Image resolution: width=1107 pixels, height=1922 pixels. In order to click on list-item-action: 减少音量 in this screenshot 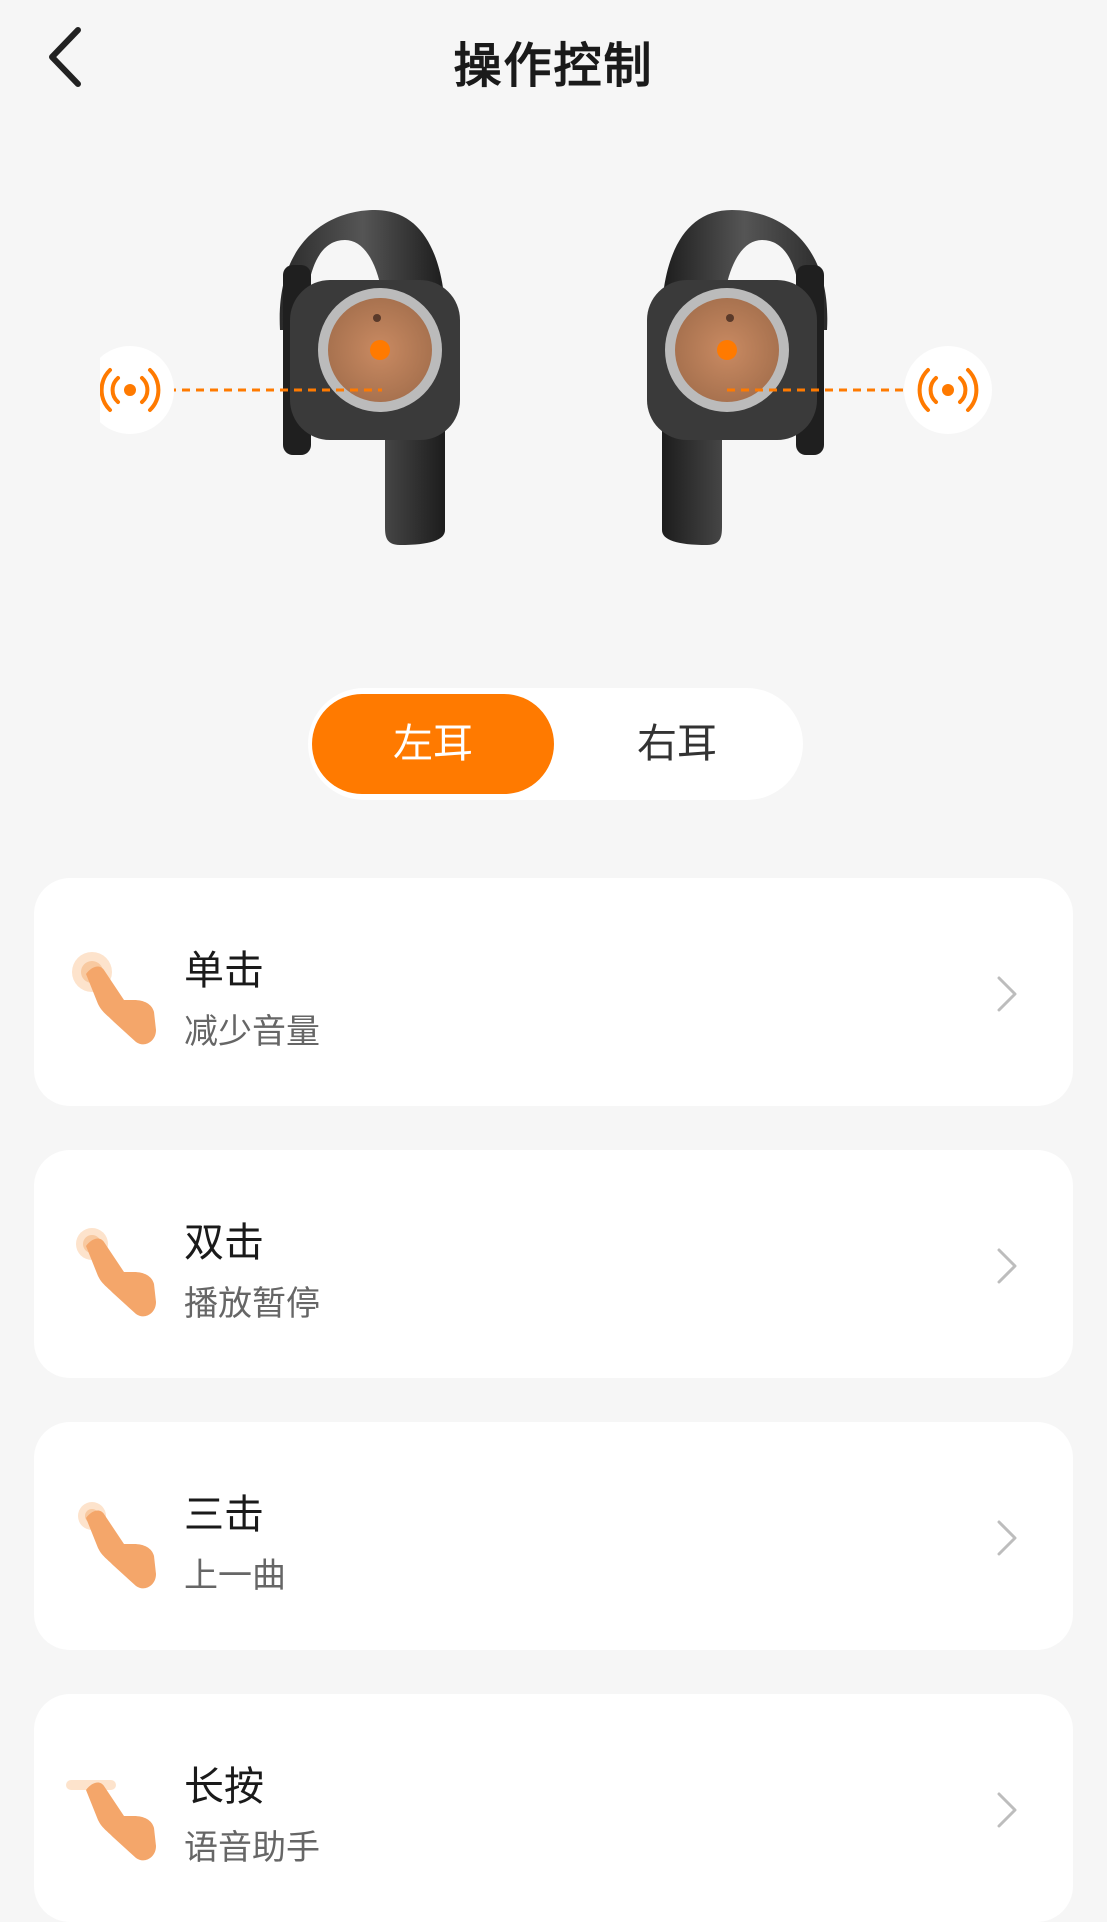, I will do `click(252, 1032)`.